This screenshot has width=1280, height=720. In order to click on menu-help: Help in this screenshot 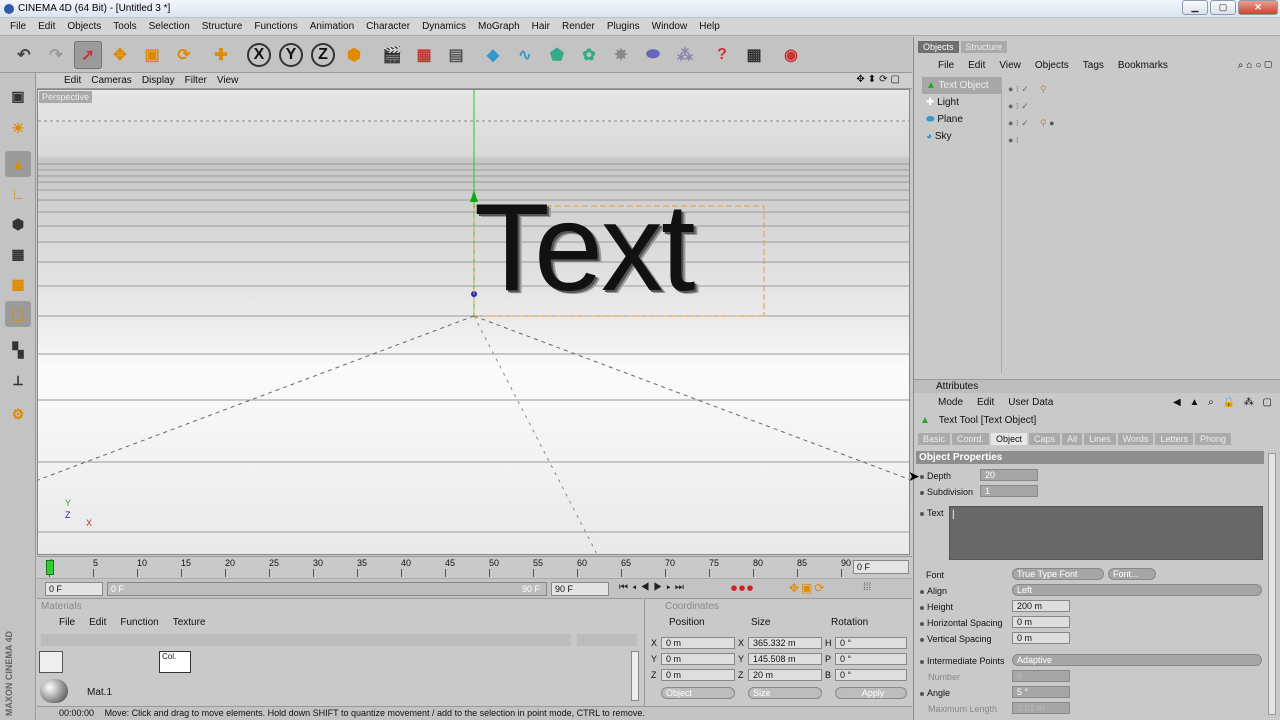, I will do `click(709, 26)`.